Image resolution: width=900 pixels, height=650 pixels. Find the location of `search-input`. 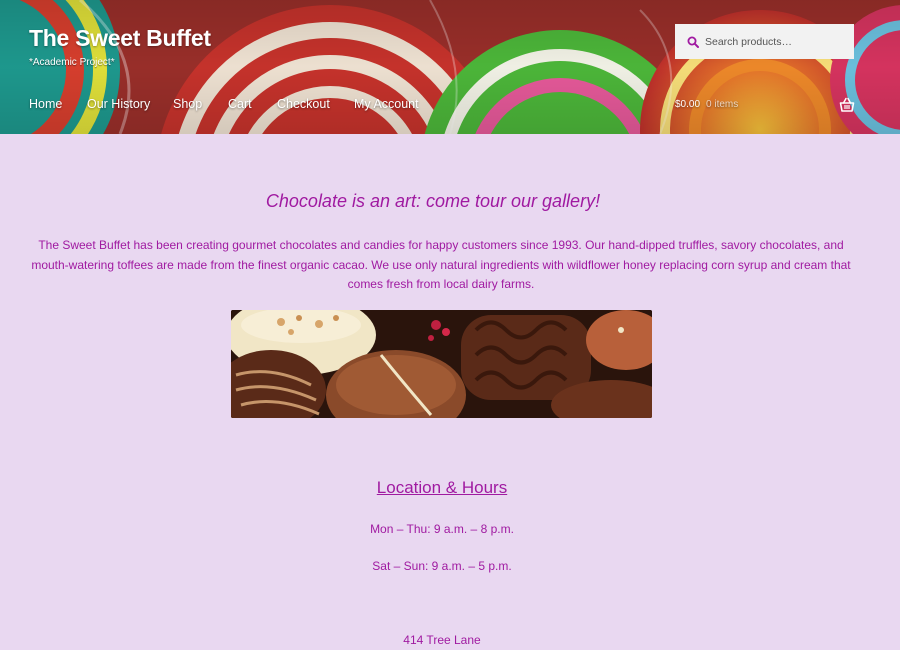

search-input is located at coordinates (775, 41).